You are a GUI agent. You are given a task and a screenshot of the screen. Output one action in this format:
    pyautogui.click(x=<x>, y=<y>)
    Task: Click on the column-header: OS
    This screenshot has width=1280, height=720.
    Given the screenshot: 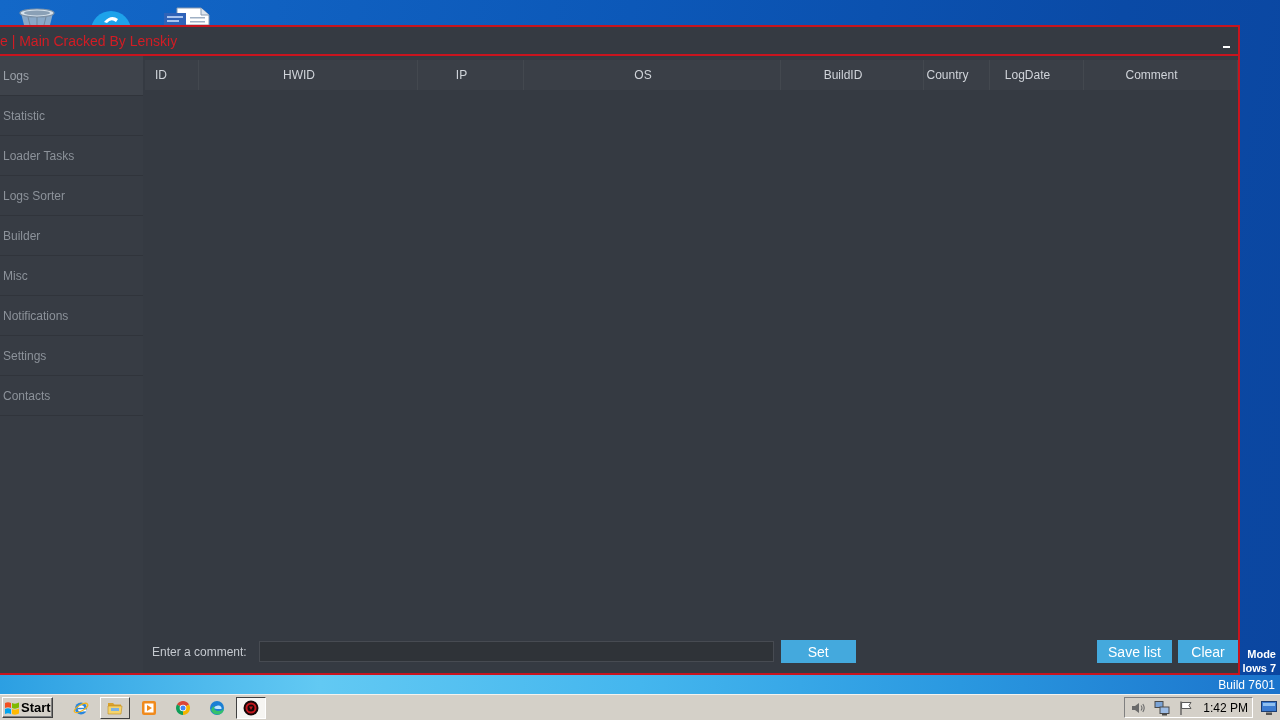 What is the action you would take?
    pyautogui.click(x=652, y=75)
    